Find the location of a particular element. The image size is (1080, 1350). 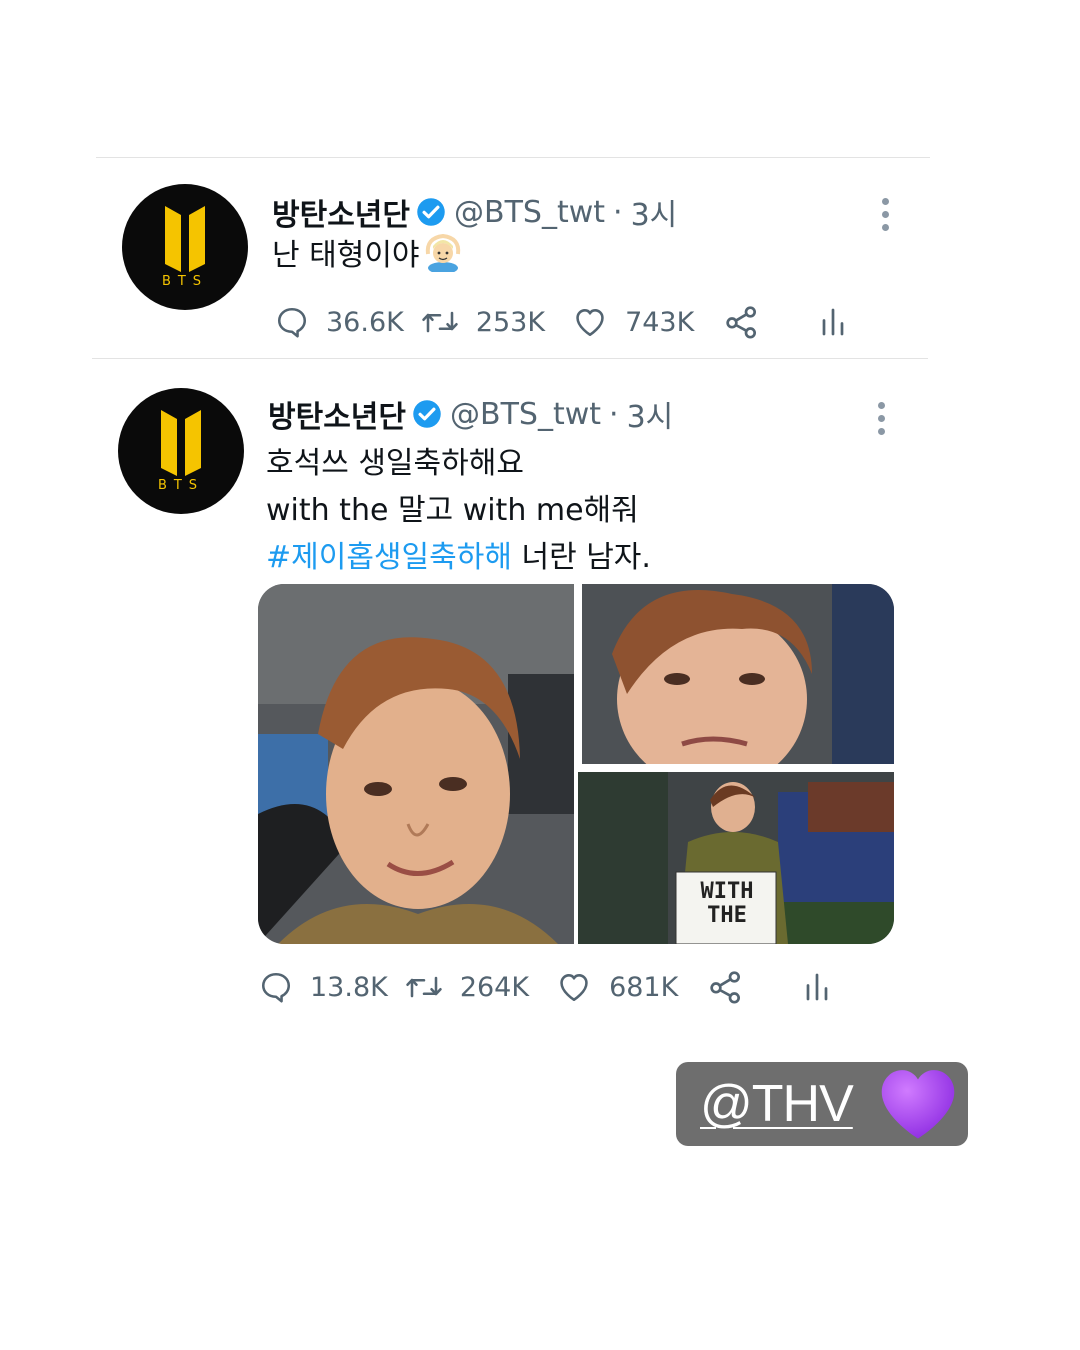

tweet-actions: 13.8K 264K 681K is located at coordinates (545, 987).